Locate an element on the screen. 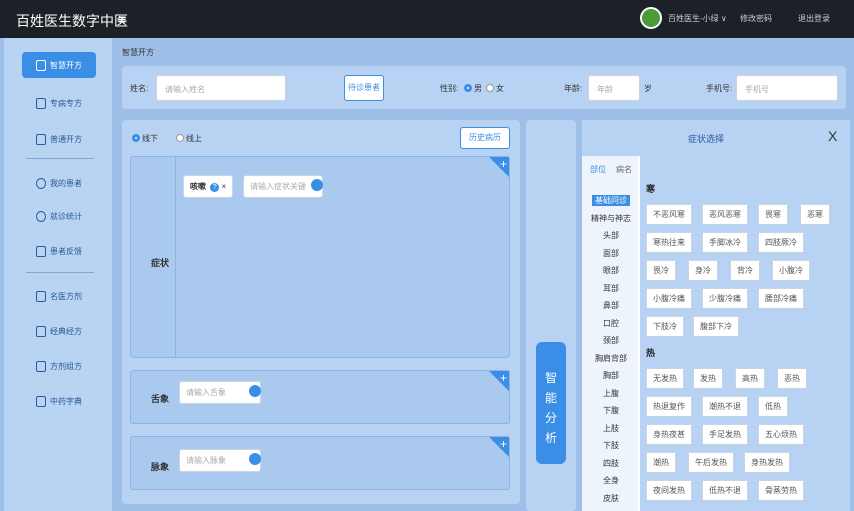 The image size is (854, 511). part-item: 口腔 is located at coordinates (611, 323).